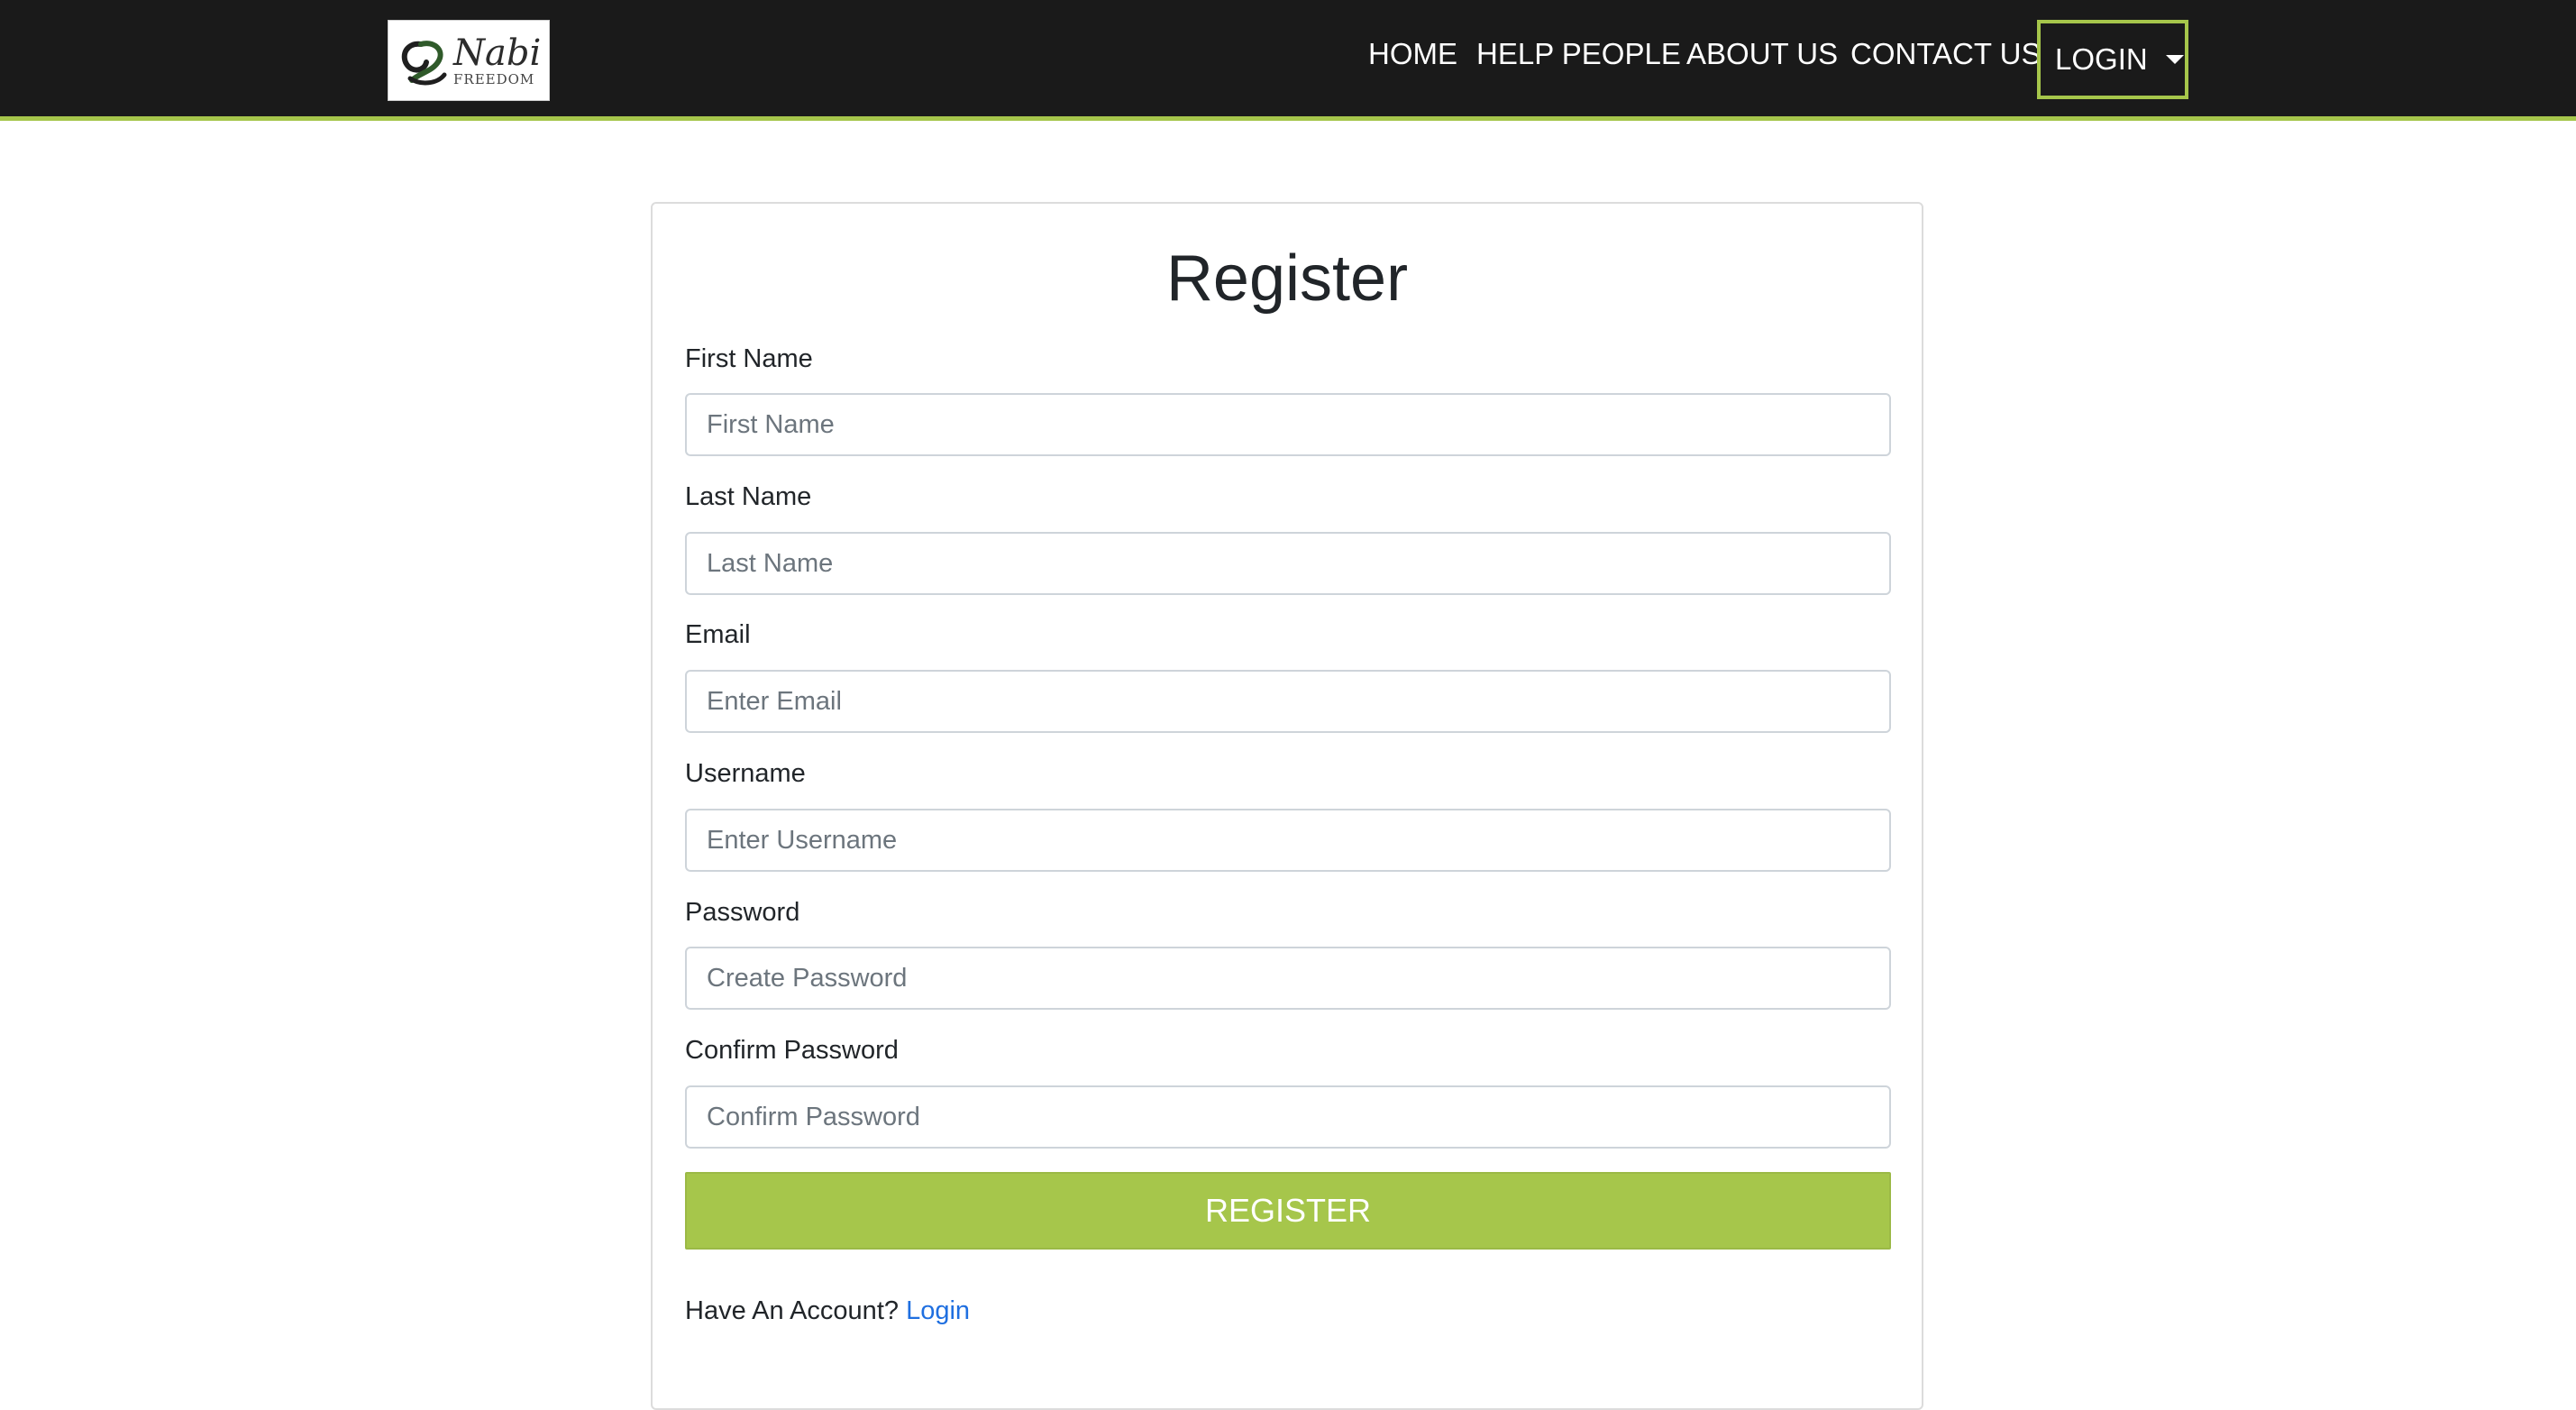 The height and width of the screenshot is (1410, 2576). I want to click on site-logo: Nabi FREEDOM, so click(469, 61).